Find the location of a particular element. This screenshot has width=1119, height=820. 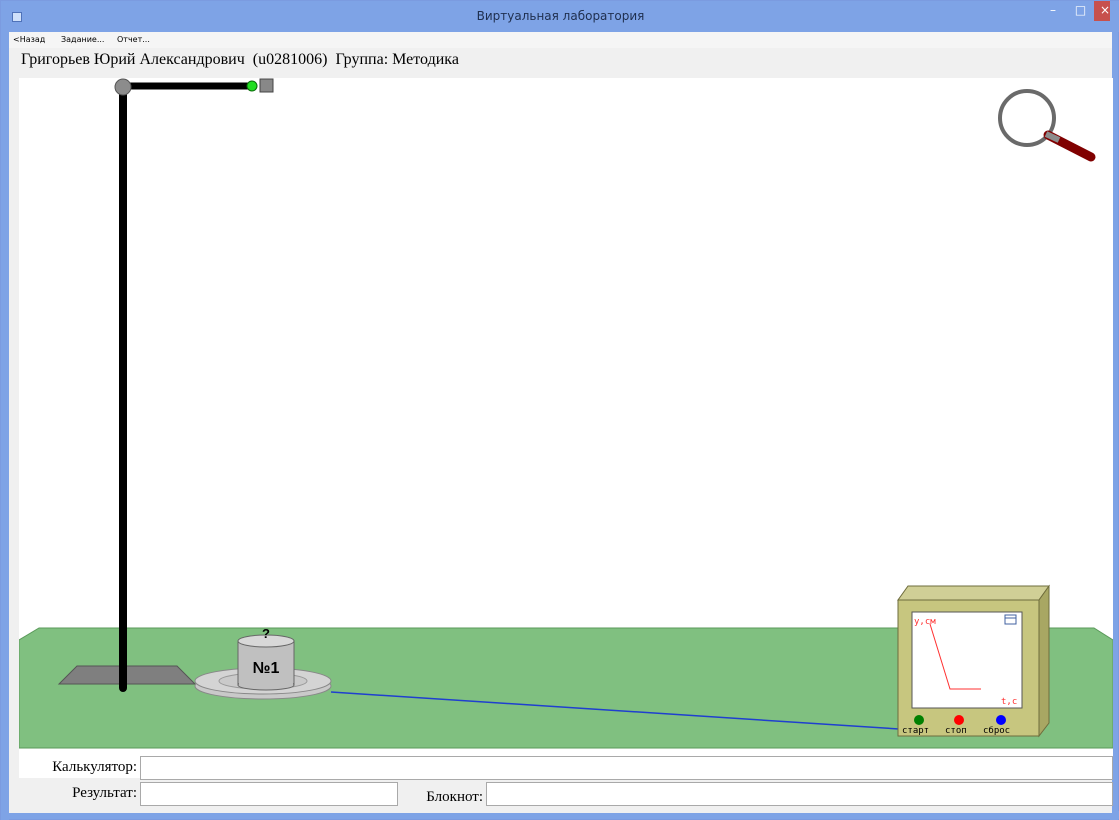

minimize-button: – is located at coordinates (1053, 11).